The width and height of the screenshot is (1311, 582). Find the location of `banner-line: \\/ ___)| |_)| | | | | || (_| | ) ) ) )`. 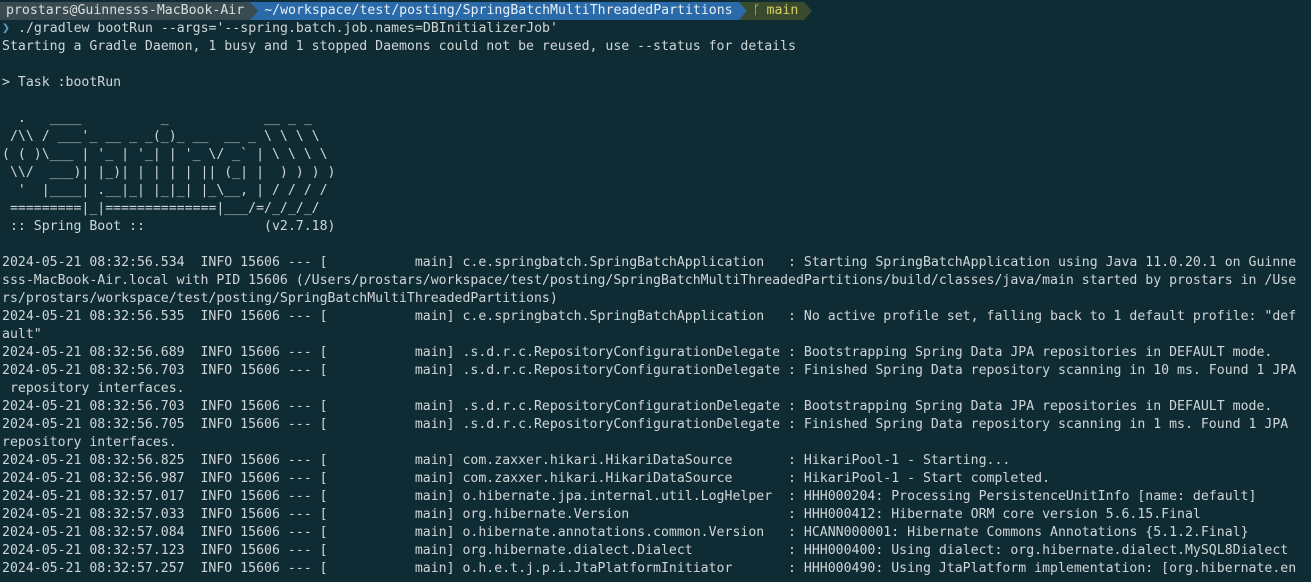

banner-line: \\/ ___)| |_)| | | | | || (_| | ) ) ) ) is located at coordinates (169, 172).